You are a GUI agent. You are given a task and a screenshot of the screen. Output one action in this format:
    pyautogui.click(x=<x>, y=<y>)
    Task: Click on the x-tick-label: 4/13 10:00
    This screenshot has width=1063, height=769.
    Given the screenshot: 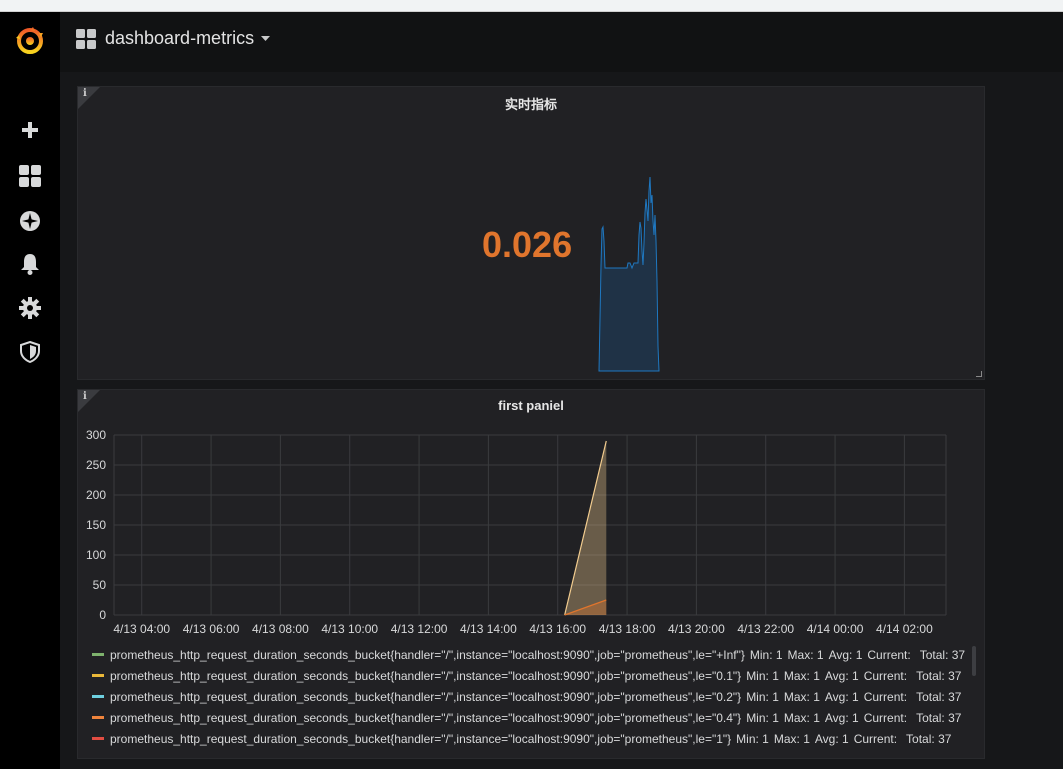 What is the action you would take?
    pyautogui.click(x=349, y=629)
    